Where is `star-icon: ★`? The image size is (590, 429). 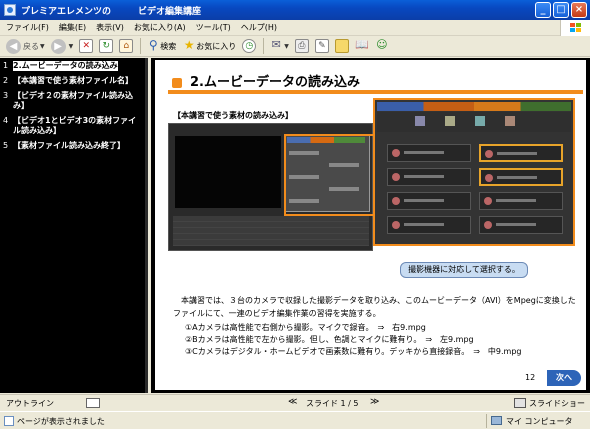 star-icon: ★ is located at coordinates (189, 45).